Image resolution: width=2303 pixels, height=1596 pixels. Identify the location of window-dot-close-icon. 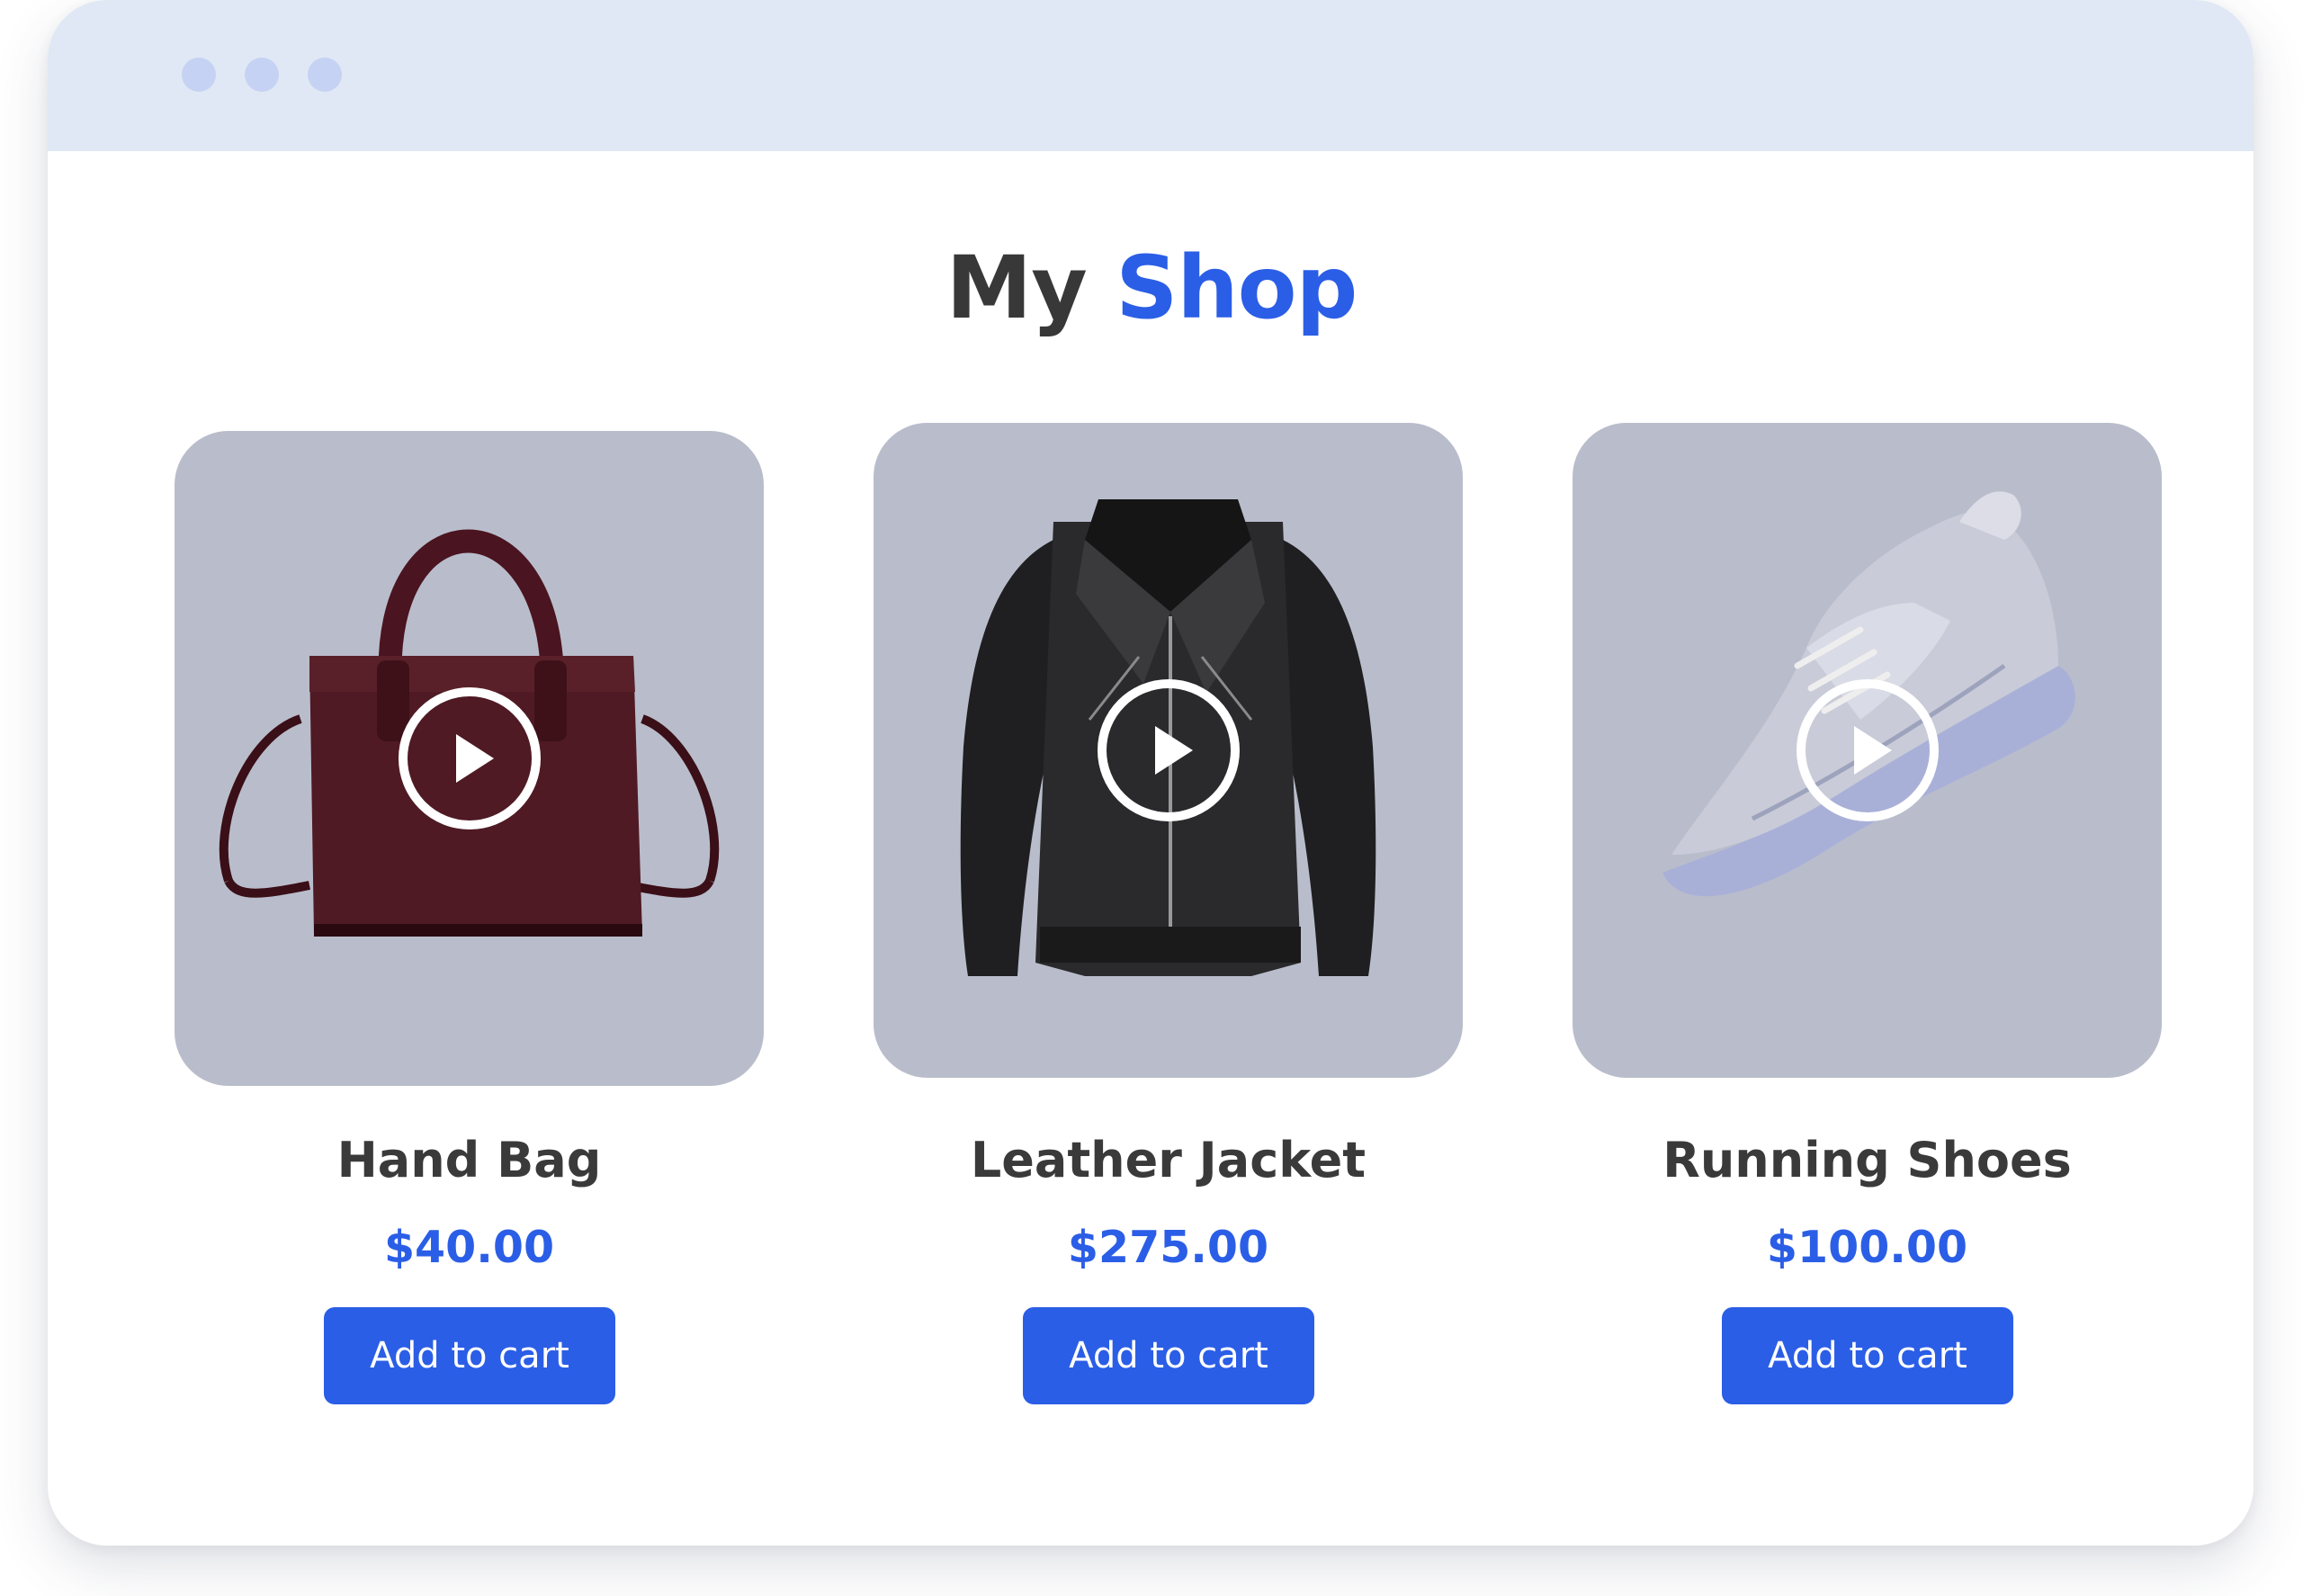
(199, 75).